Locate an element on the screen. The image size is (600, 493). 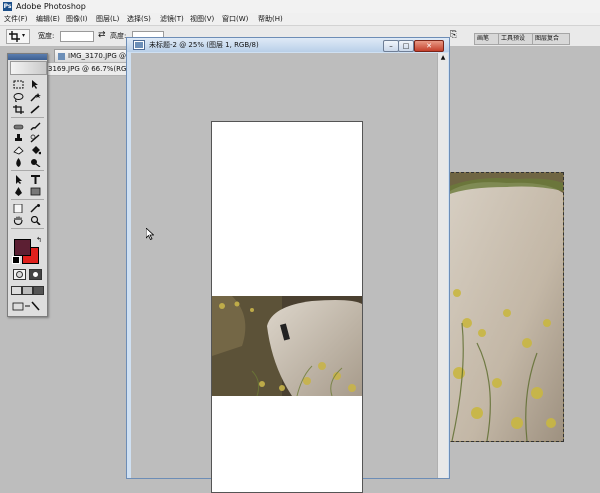
vertical-scrollbar: ▲ is located at coordinates (442, 265).